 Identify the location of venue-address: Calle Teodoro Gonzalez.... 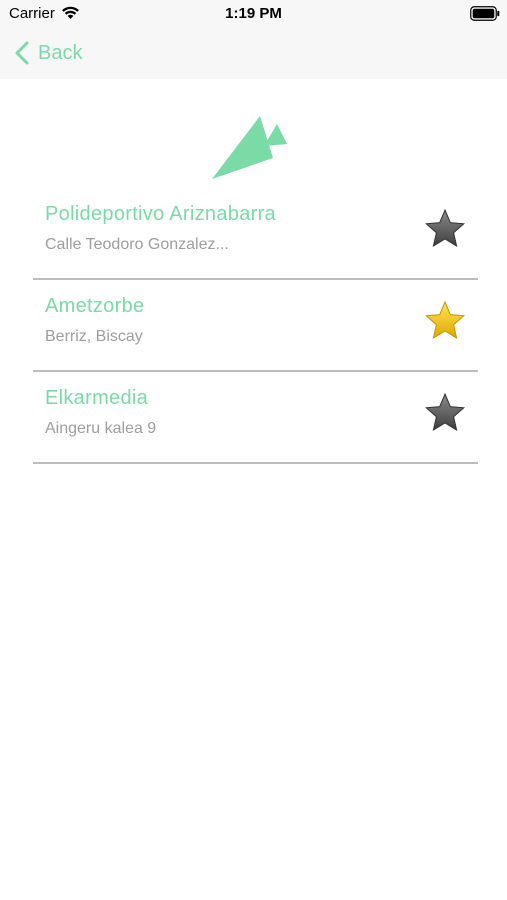
(137, 244).